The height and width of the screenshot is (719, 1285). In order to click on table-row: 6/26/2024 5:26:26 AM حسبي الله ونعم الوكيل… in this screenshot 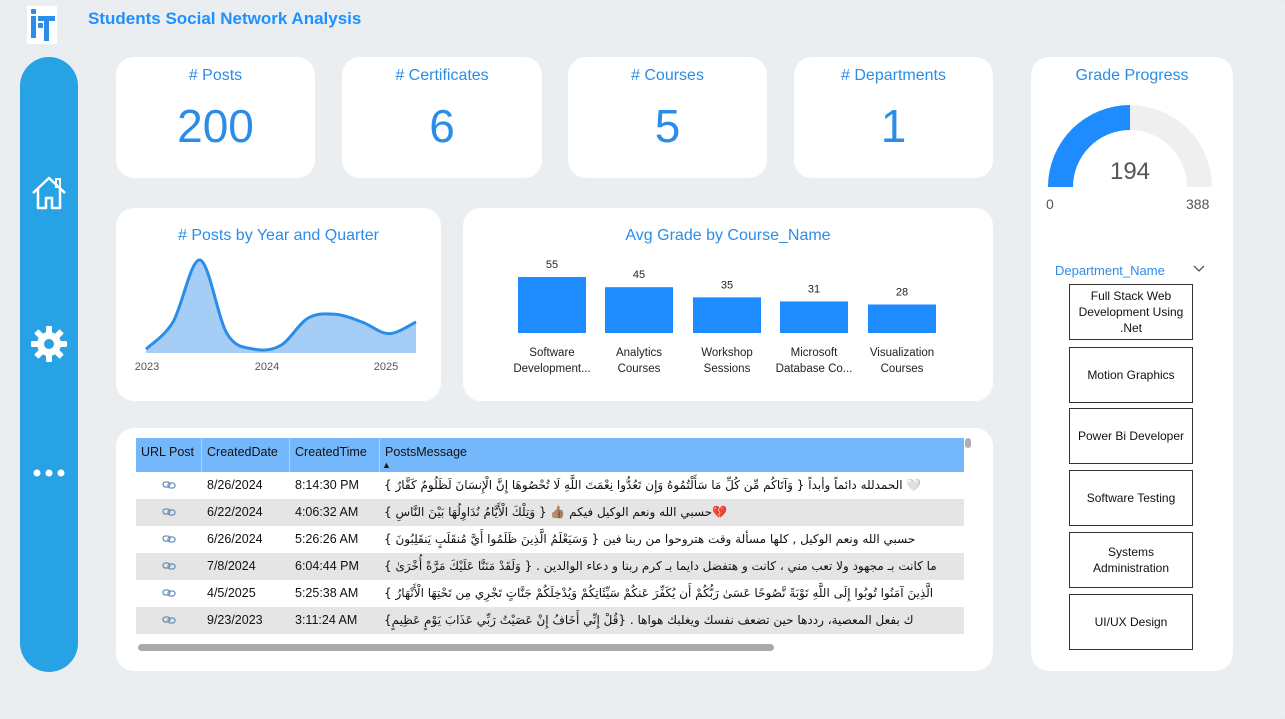, I will do `click(550, 539)`.